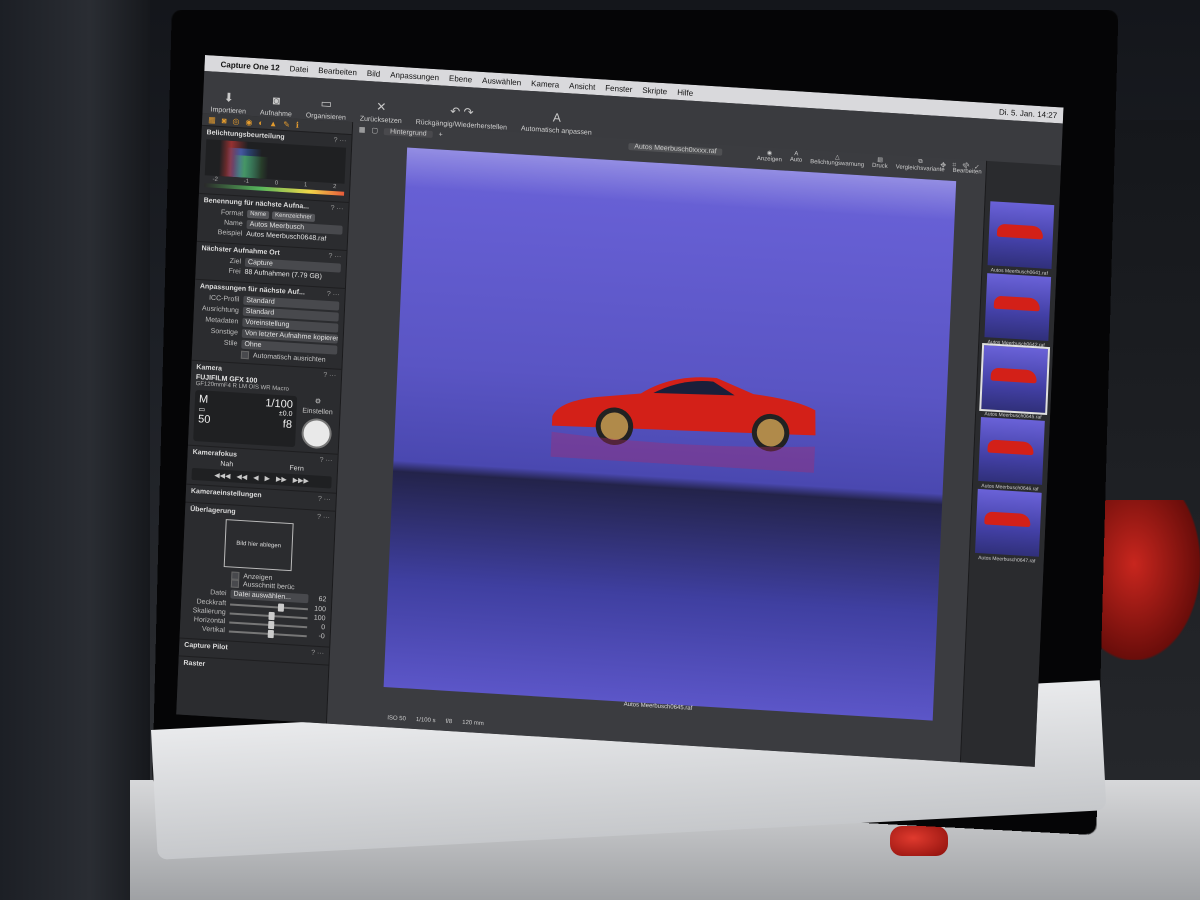  What do you see at coordinates (267, 478) in the screenshot?
I see `focus-far-small-button: ▶` at bounding box center [267, 478].